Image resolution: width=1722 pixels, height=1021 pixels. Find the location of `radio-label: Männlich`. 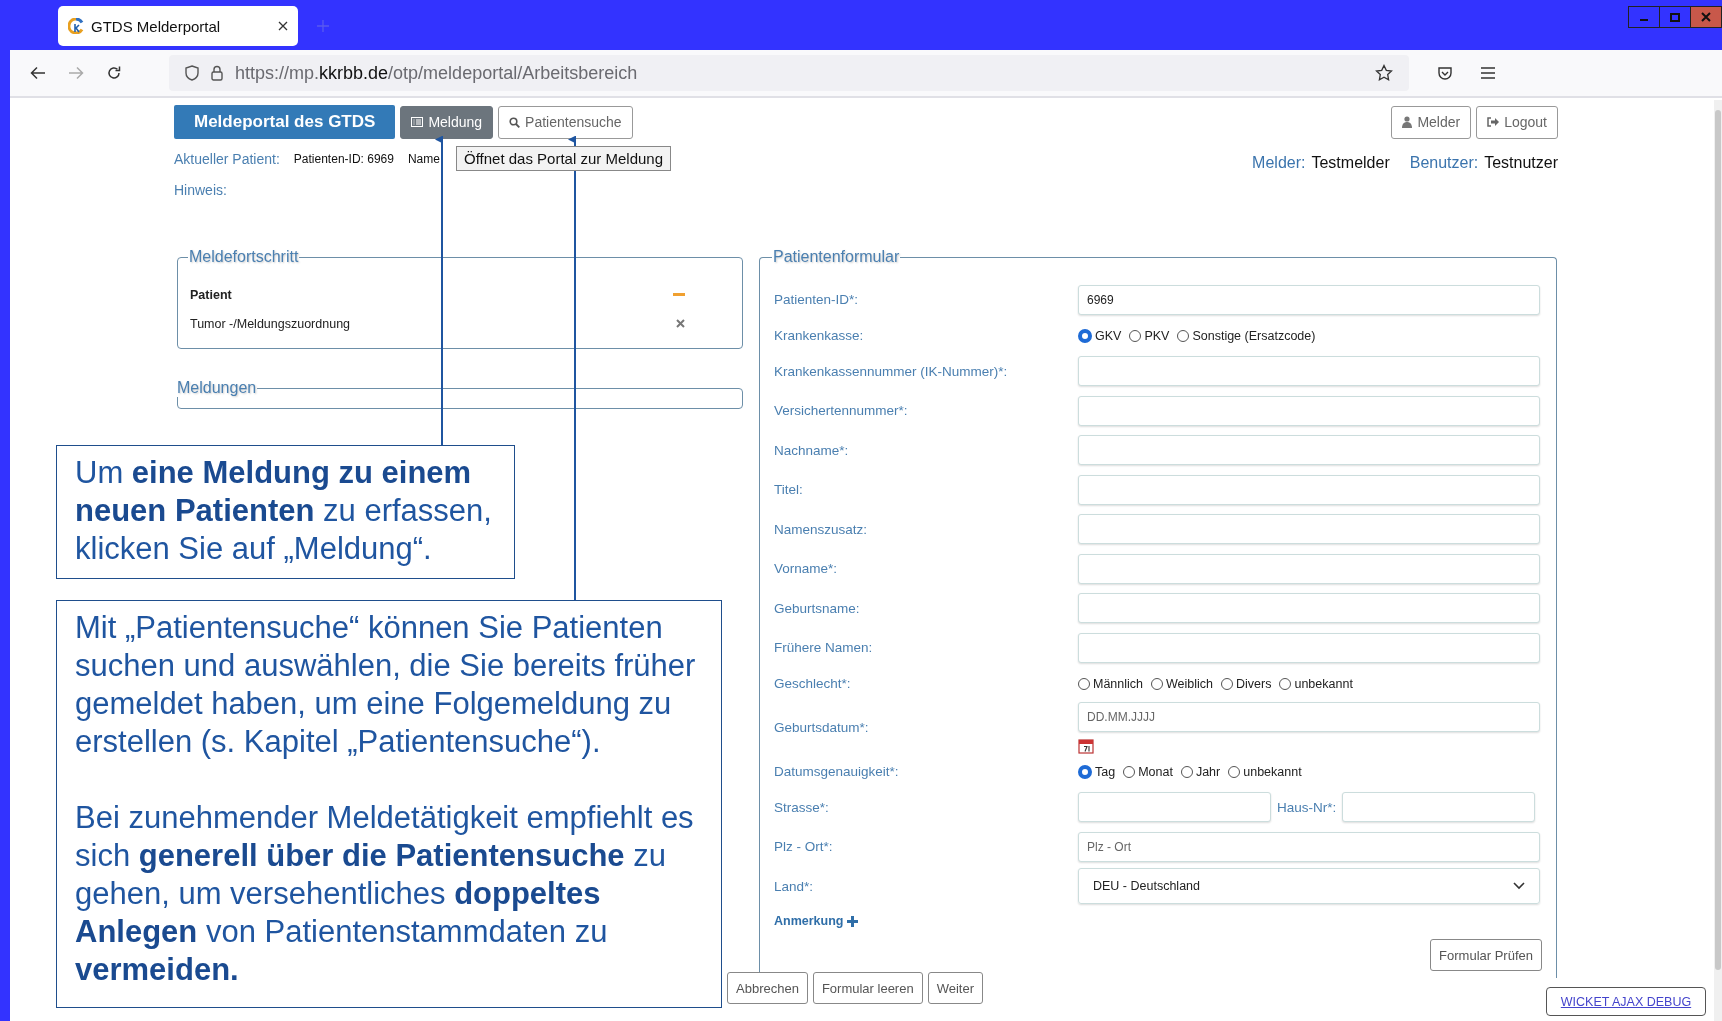

radio-label: Männlich is located at coordinates (1118, 683).